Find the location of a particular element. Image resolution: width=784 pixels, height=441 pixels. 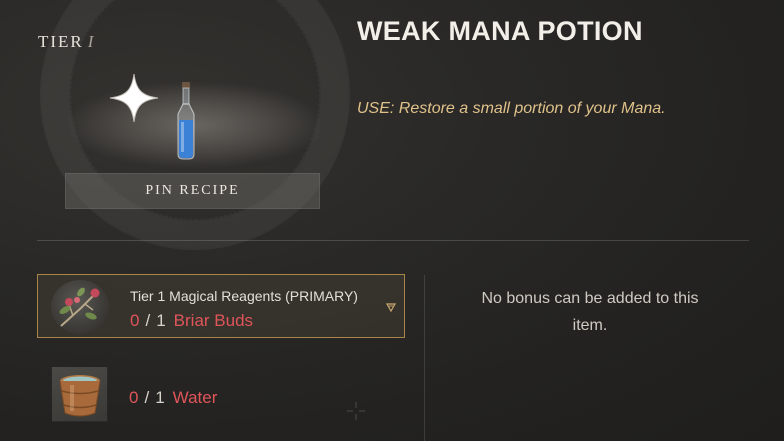

reagent-name: Water is located at coordinates (195, 397).